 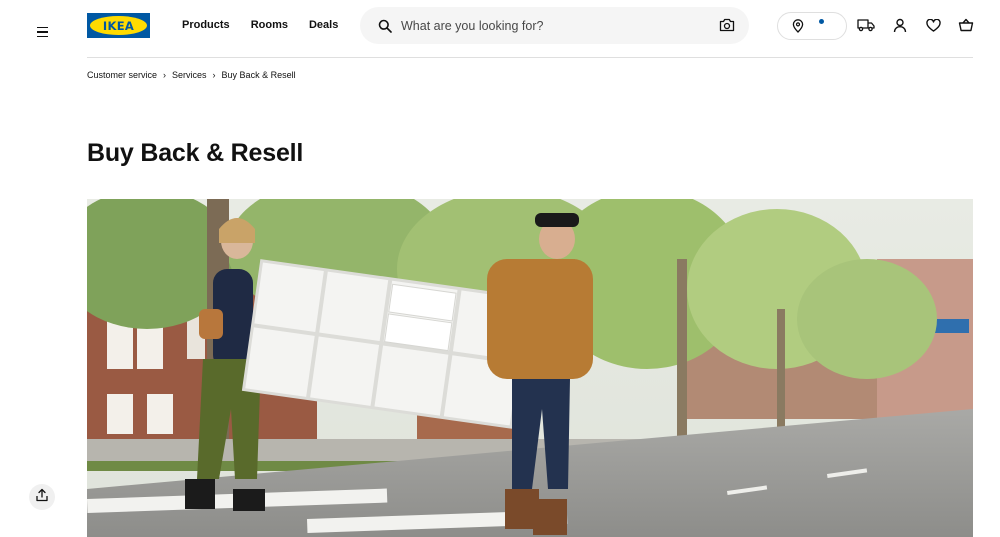 What do you see at coordinates (206, 25) in the screenshot?
I see `nav-products: Products` at bounding box center [206, 25].